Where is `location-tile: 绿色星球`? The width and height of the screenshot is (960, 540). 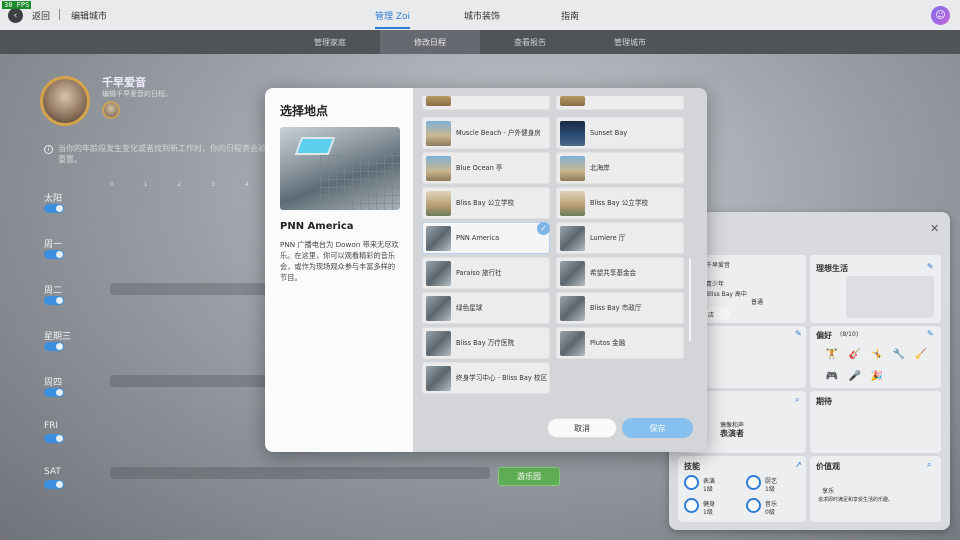 location-tile: 绿色星球 is located at coordinates (486, 308).